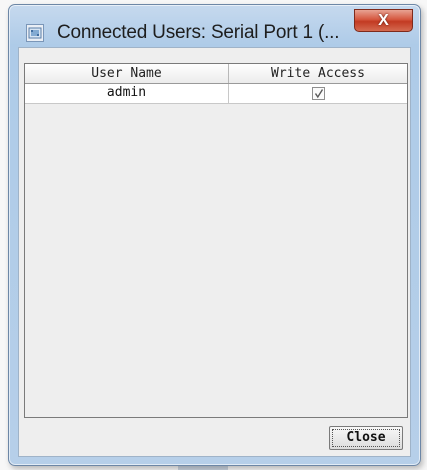  I want to click on title-bar: Connected Users: Serial Port 1 (... X, so click(214, 28).